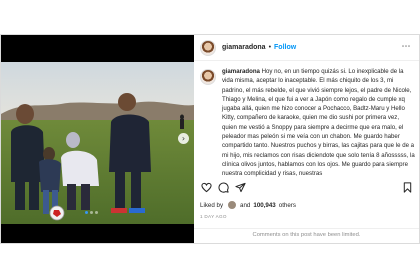  Describe the element at coordinates (306, 48) in the screenshot. I see `post-header: giamaradona • Follow ⋯` at that location.